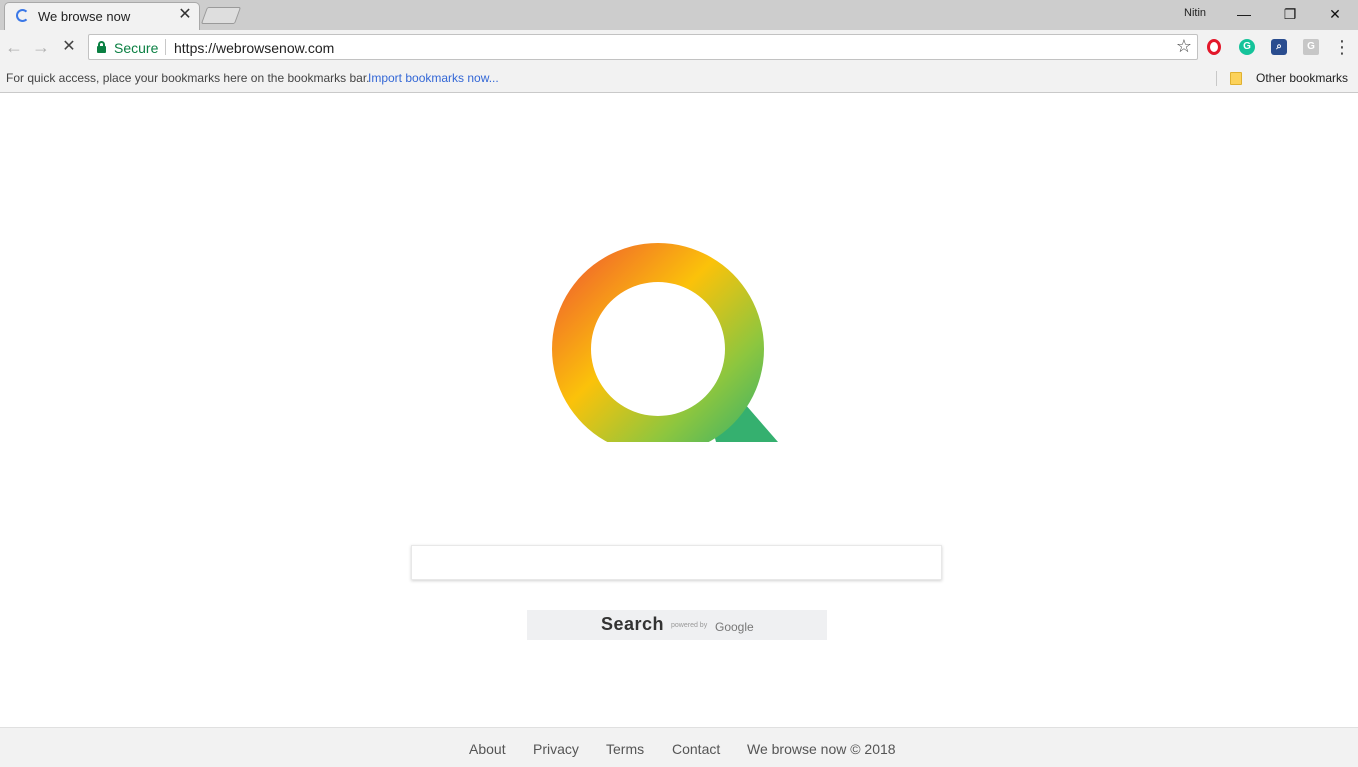 The image size is (1358, 767). Describe the element at coordinates (665, 346) in the screenshot. I see `q-logo-icon` at that location.